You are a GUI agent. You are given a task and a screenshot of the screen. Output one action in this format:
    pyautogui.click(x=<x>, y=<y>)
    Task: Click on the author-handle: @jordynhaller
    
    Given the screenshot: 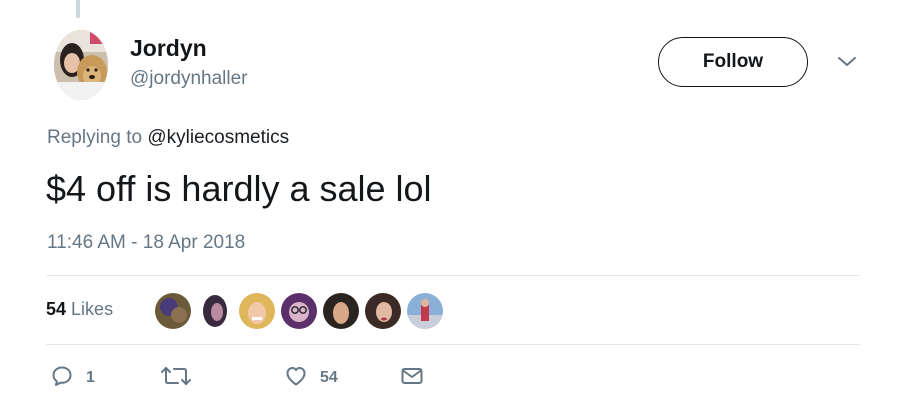 What is the action you would take?
    pyautogui.click(x=189, y=79)
    